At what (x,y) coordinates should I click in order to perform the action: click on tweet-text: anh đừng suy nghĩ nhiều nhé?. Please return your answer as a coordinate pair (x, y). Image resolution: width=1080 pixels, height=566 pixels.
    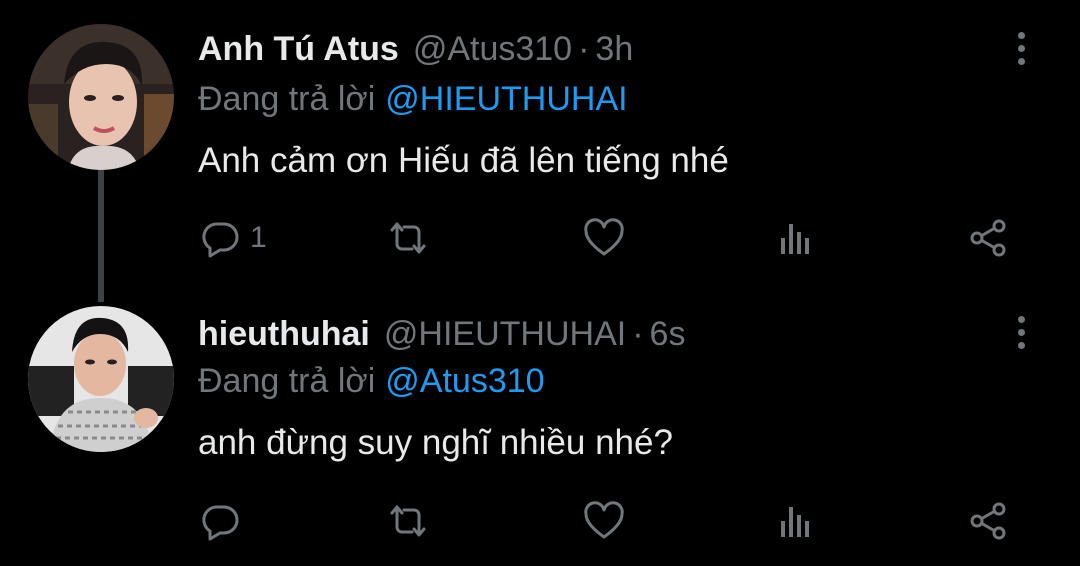
    Looking at the image, I should click on (435, 442).